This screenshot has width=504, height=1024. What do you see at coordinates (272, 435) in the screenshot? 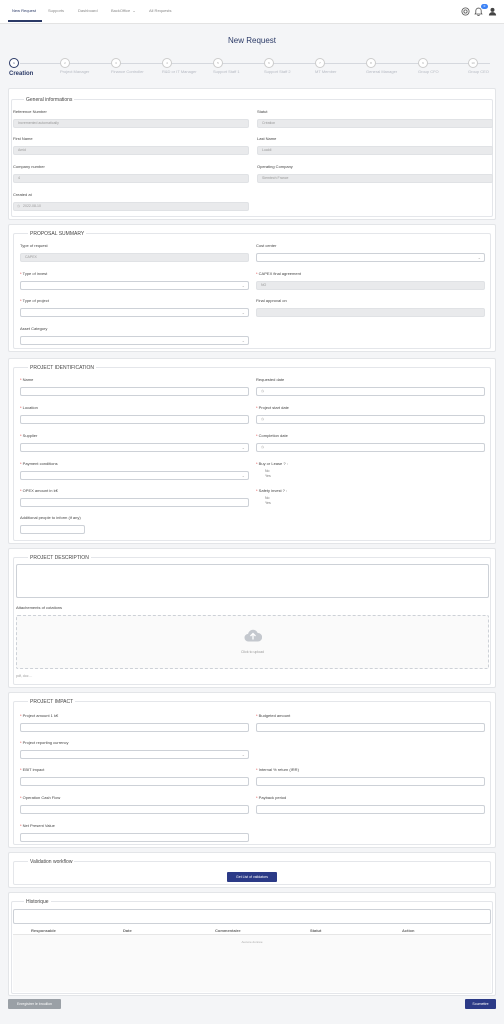
I see `completion-date-label: * Completion date` at bounding box center [272, 435].